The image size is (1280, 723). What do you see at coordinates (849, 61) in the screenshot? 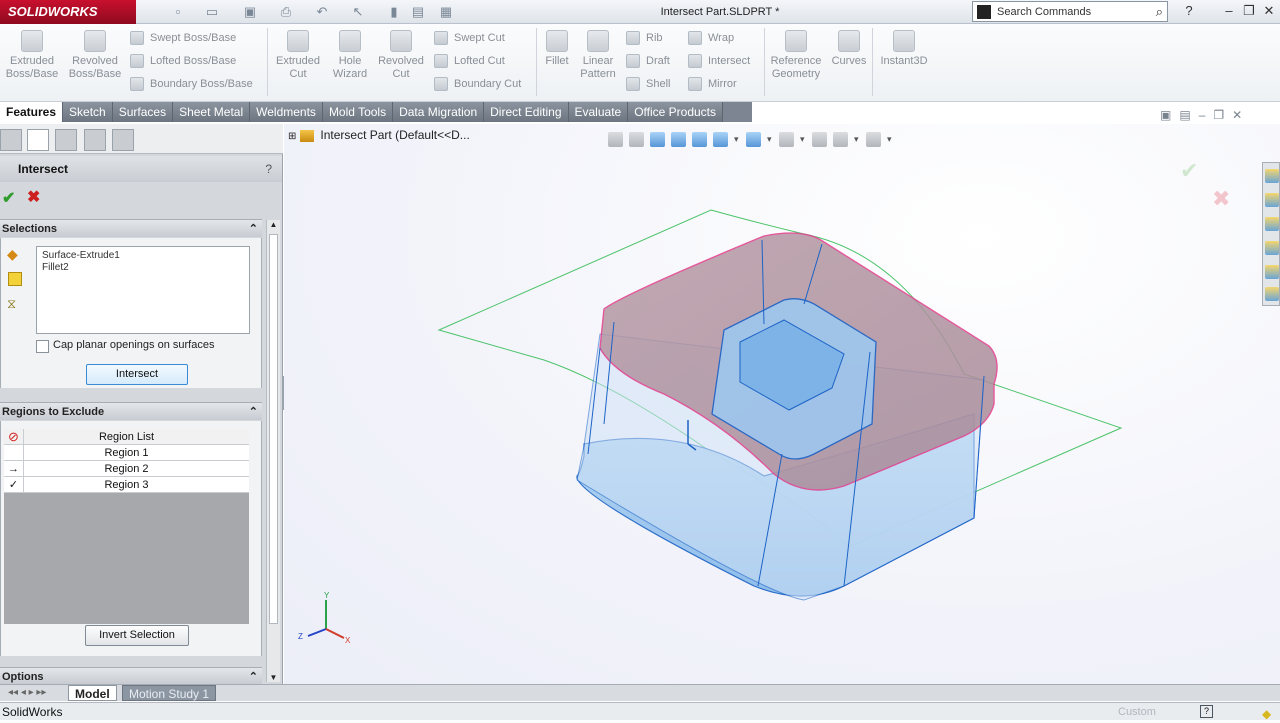
I see `curves-label: Curves` at bounding box center [849, 61].